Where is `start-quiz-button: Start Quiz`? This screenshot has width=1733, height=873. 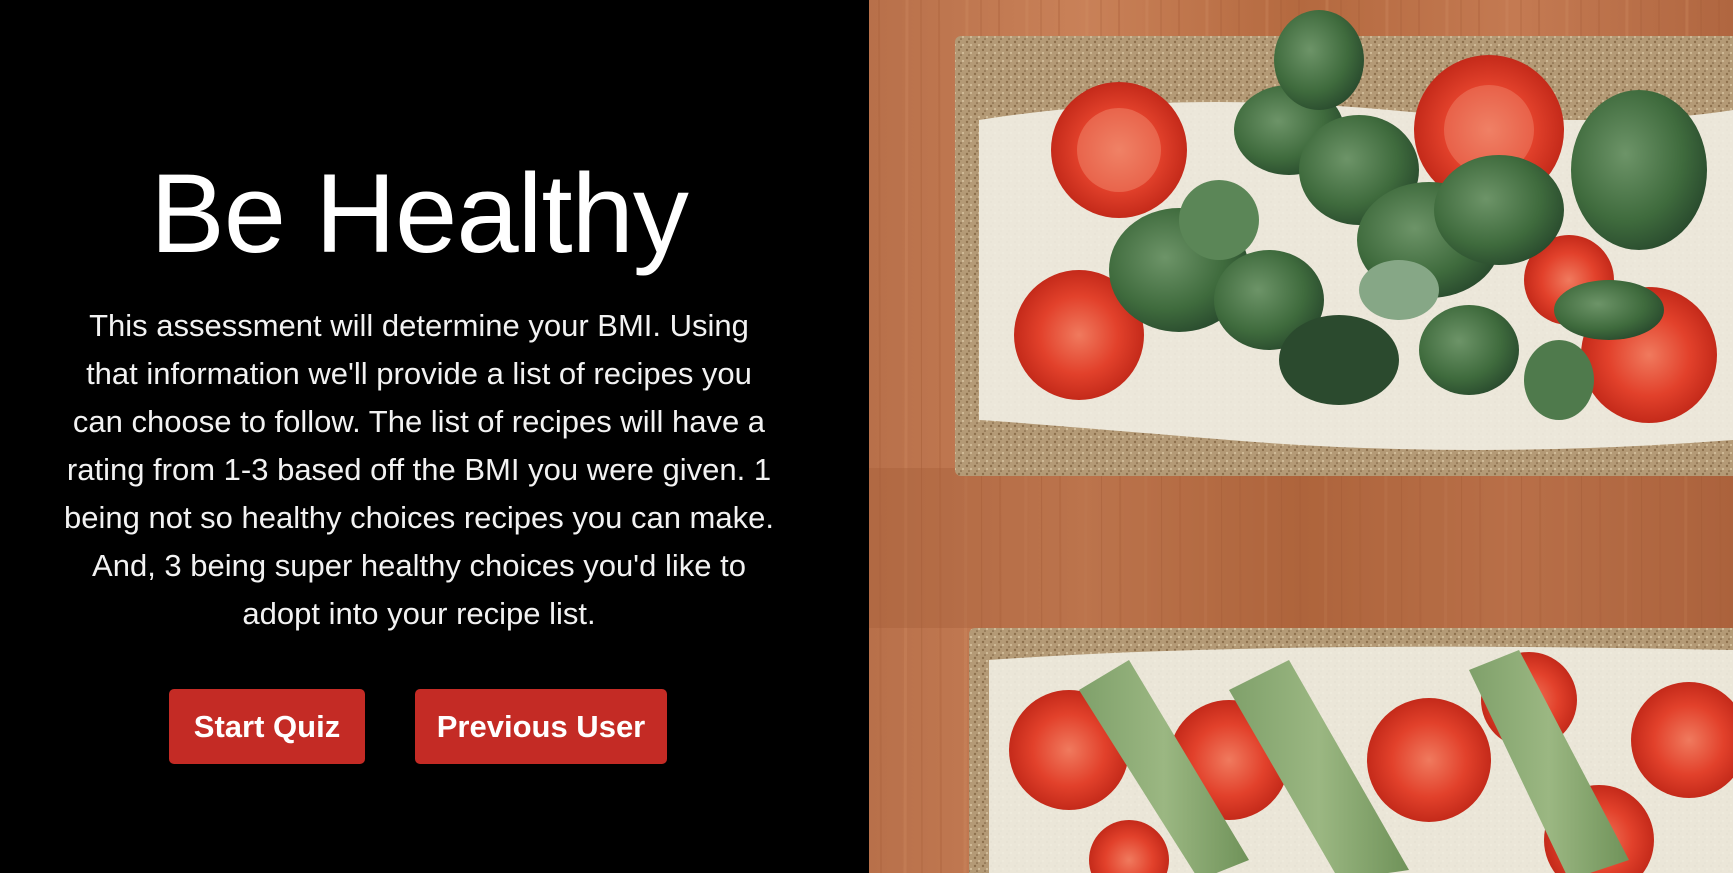 start-quiz-button: Start Quiz is located at coordinates (267, 726).